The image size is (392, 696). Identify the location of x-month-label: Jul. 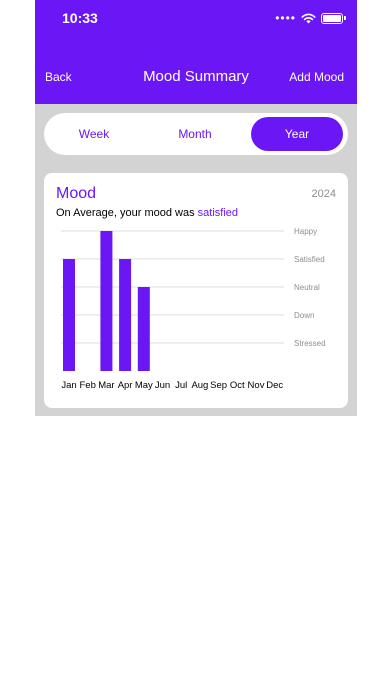
(181, 385).